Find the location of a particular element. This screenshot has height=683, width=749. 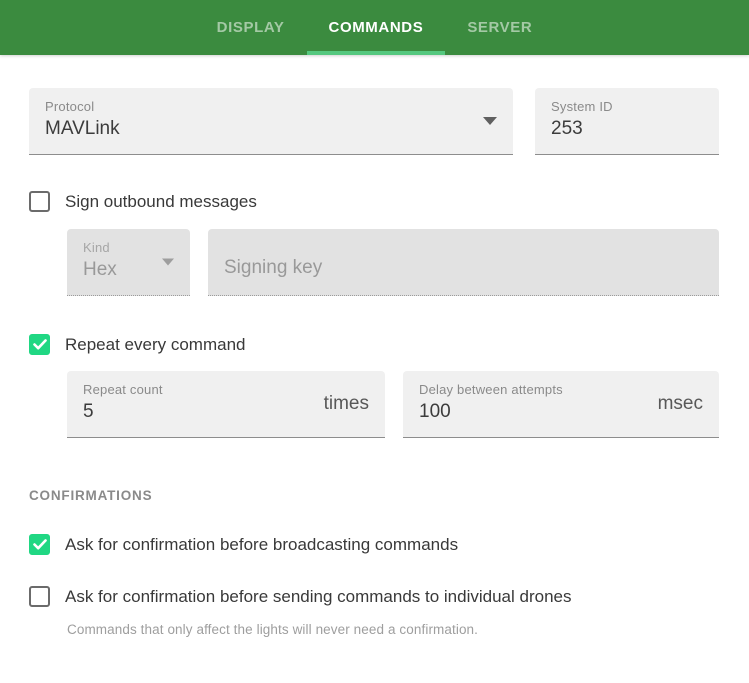

tab-display-label: DISPLAY is located at coordinates (250, 27).